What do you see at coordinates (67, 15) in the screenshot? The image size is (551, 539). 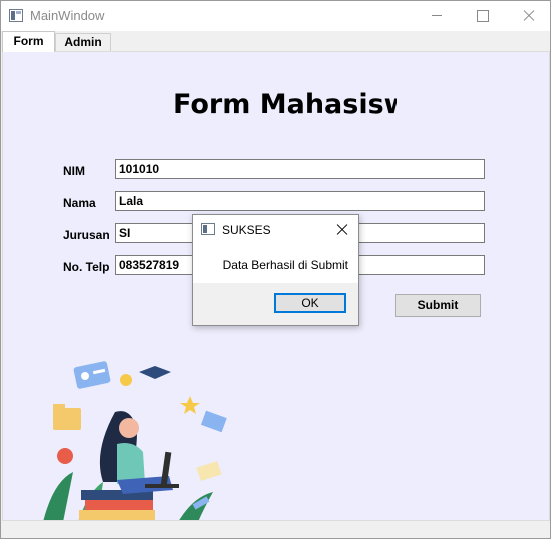 I see `window-title: MainWindow` at bounding box center [67, 15].